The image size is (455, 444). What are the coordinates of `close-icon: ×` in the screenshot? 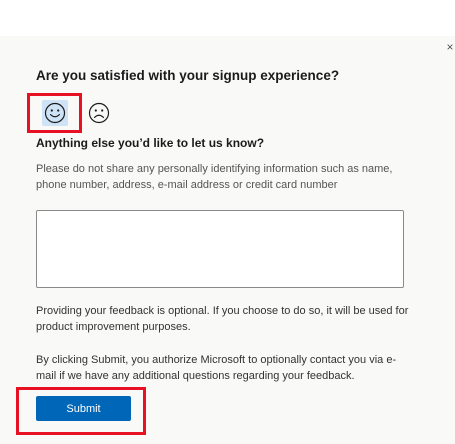 It's located at (450, 47).